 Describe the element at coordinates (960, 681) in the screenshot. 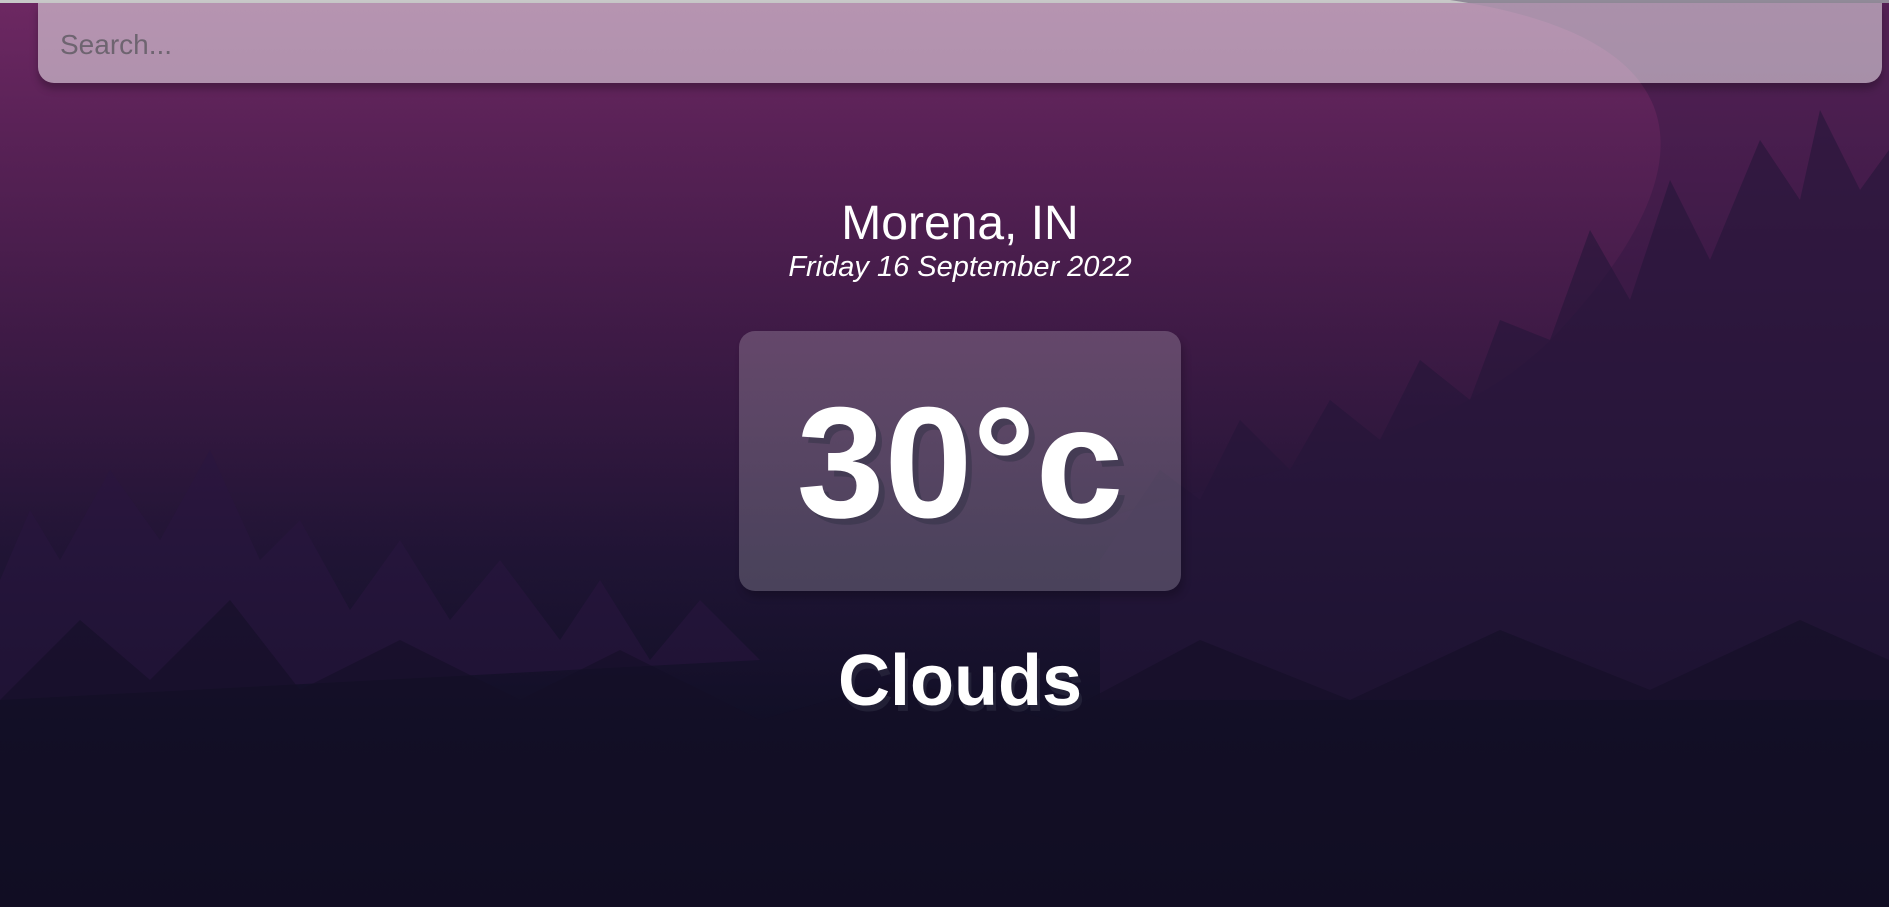

I see `weather-condition: Clouds` at that location.